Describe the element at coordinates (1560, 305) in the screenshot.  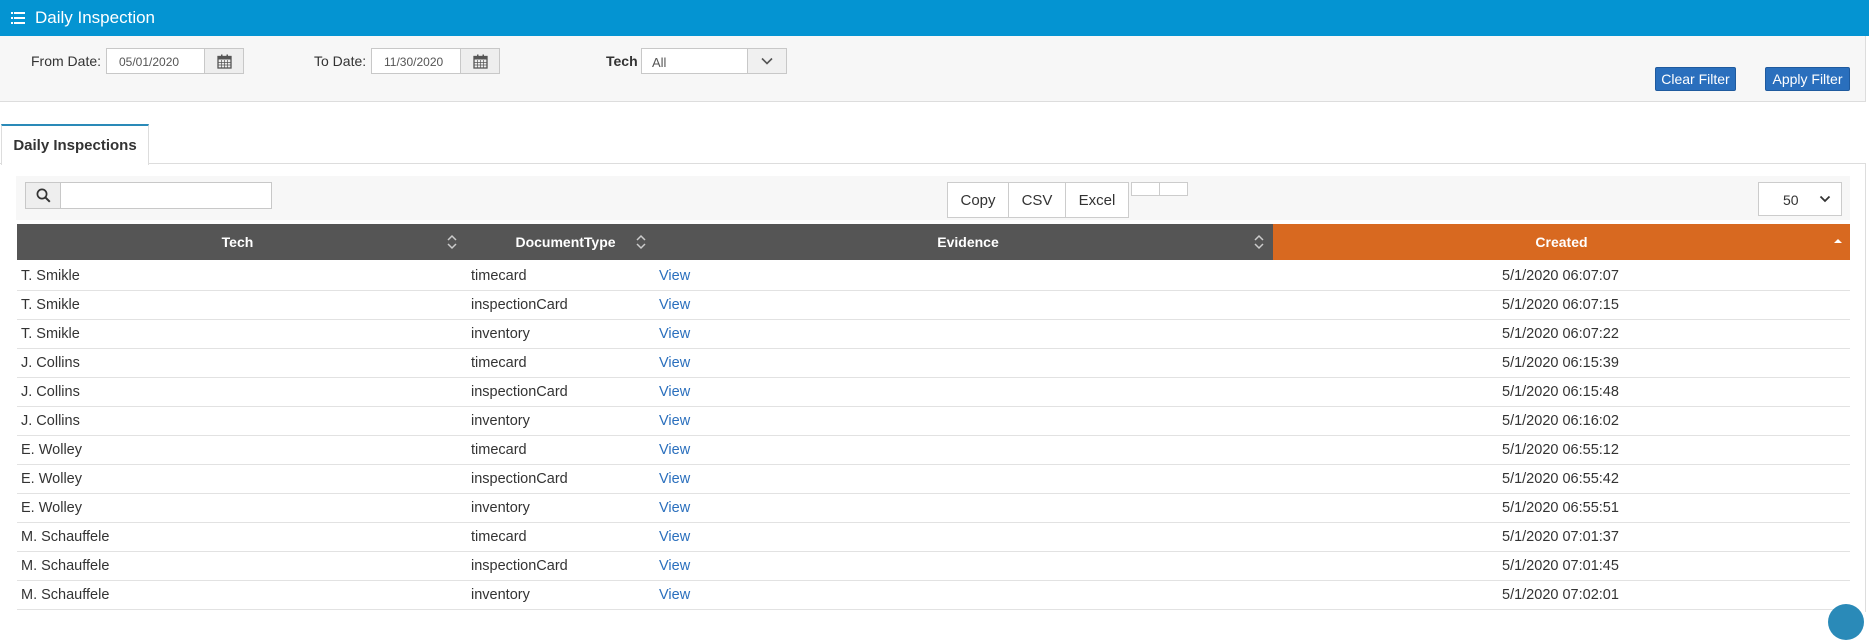
I see `cell-created: 5/1/2020 06:07:15` at that location.